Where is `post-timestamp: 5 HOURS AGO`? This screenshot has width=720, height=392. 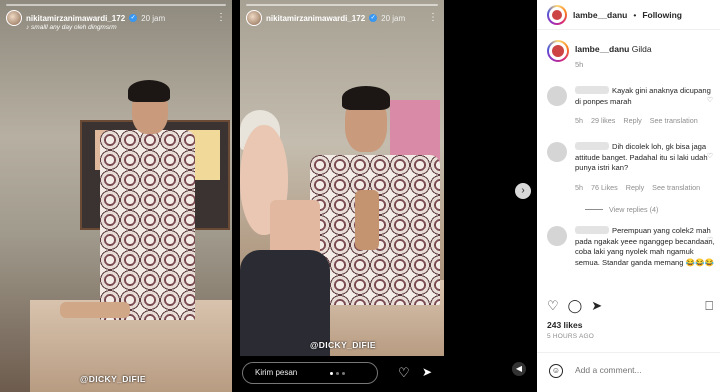
post-timestamp: 5 HOURS AGO is located at coordinates (570, 336).